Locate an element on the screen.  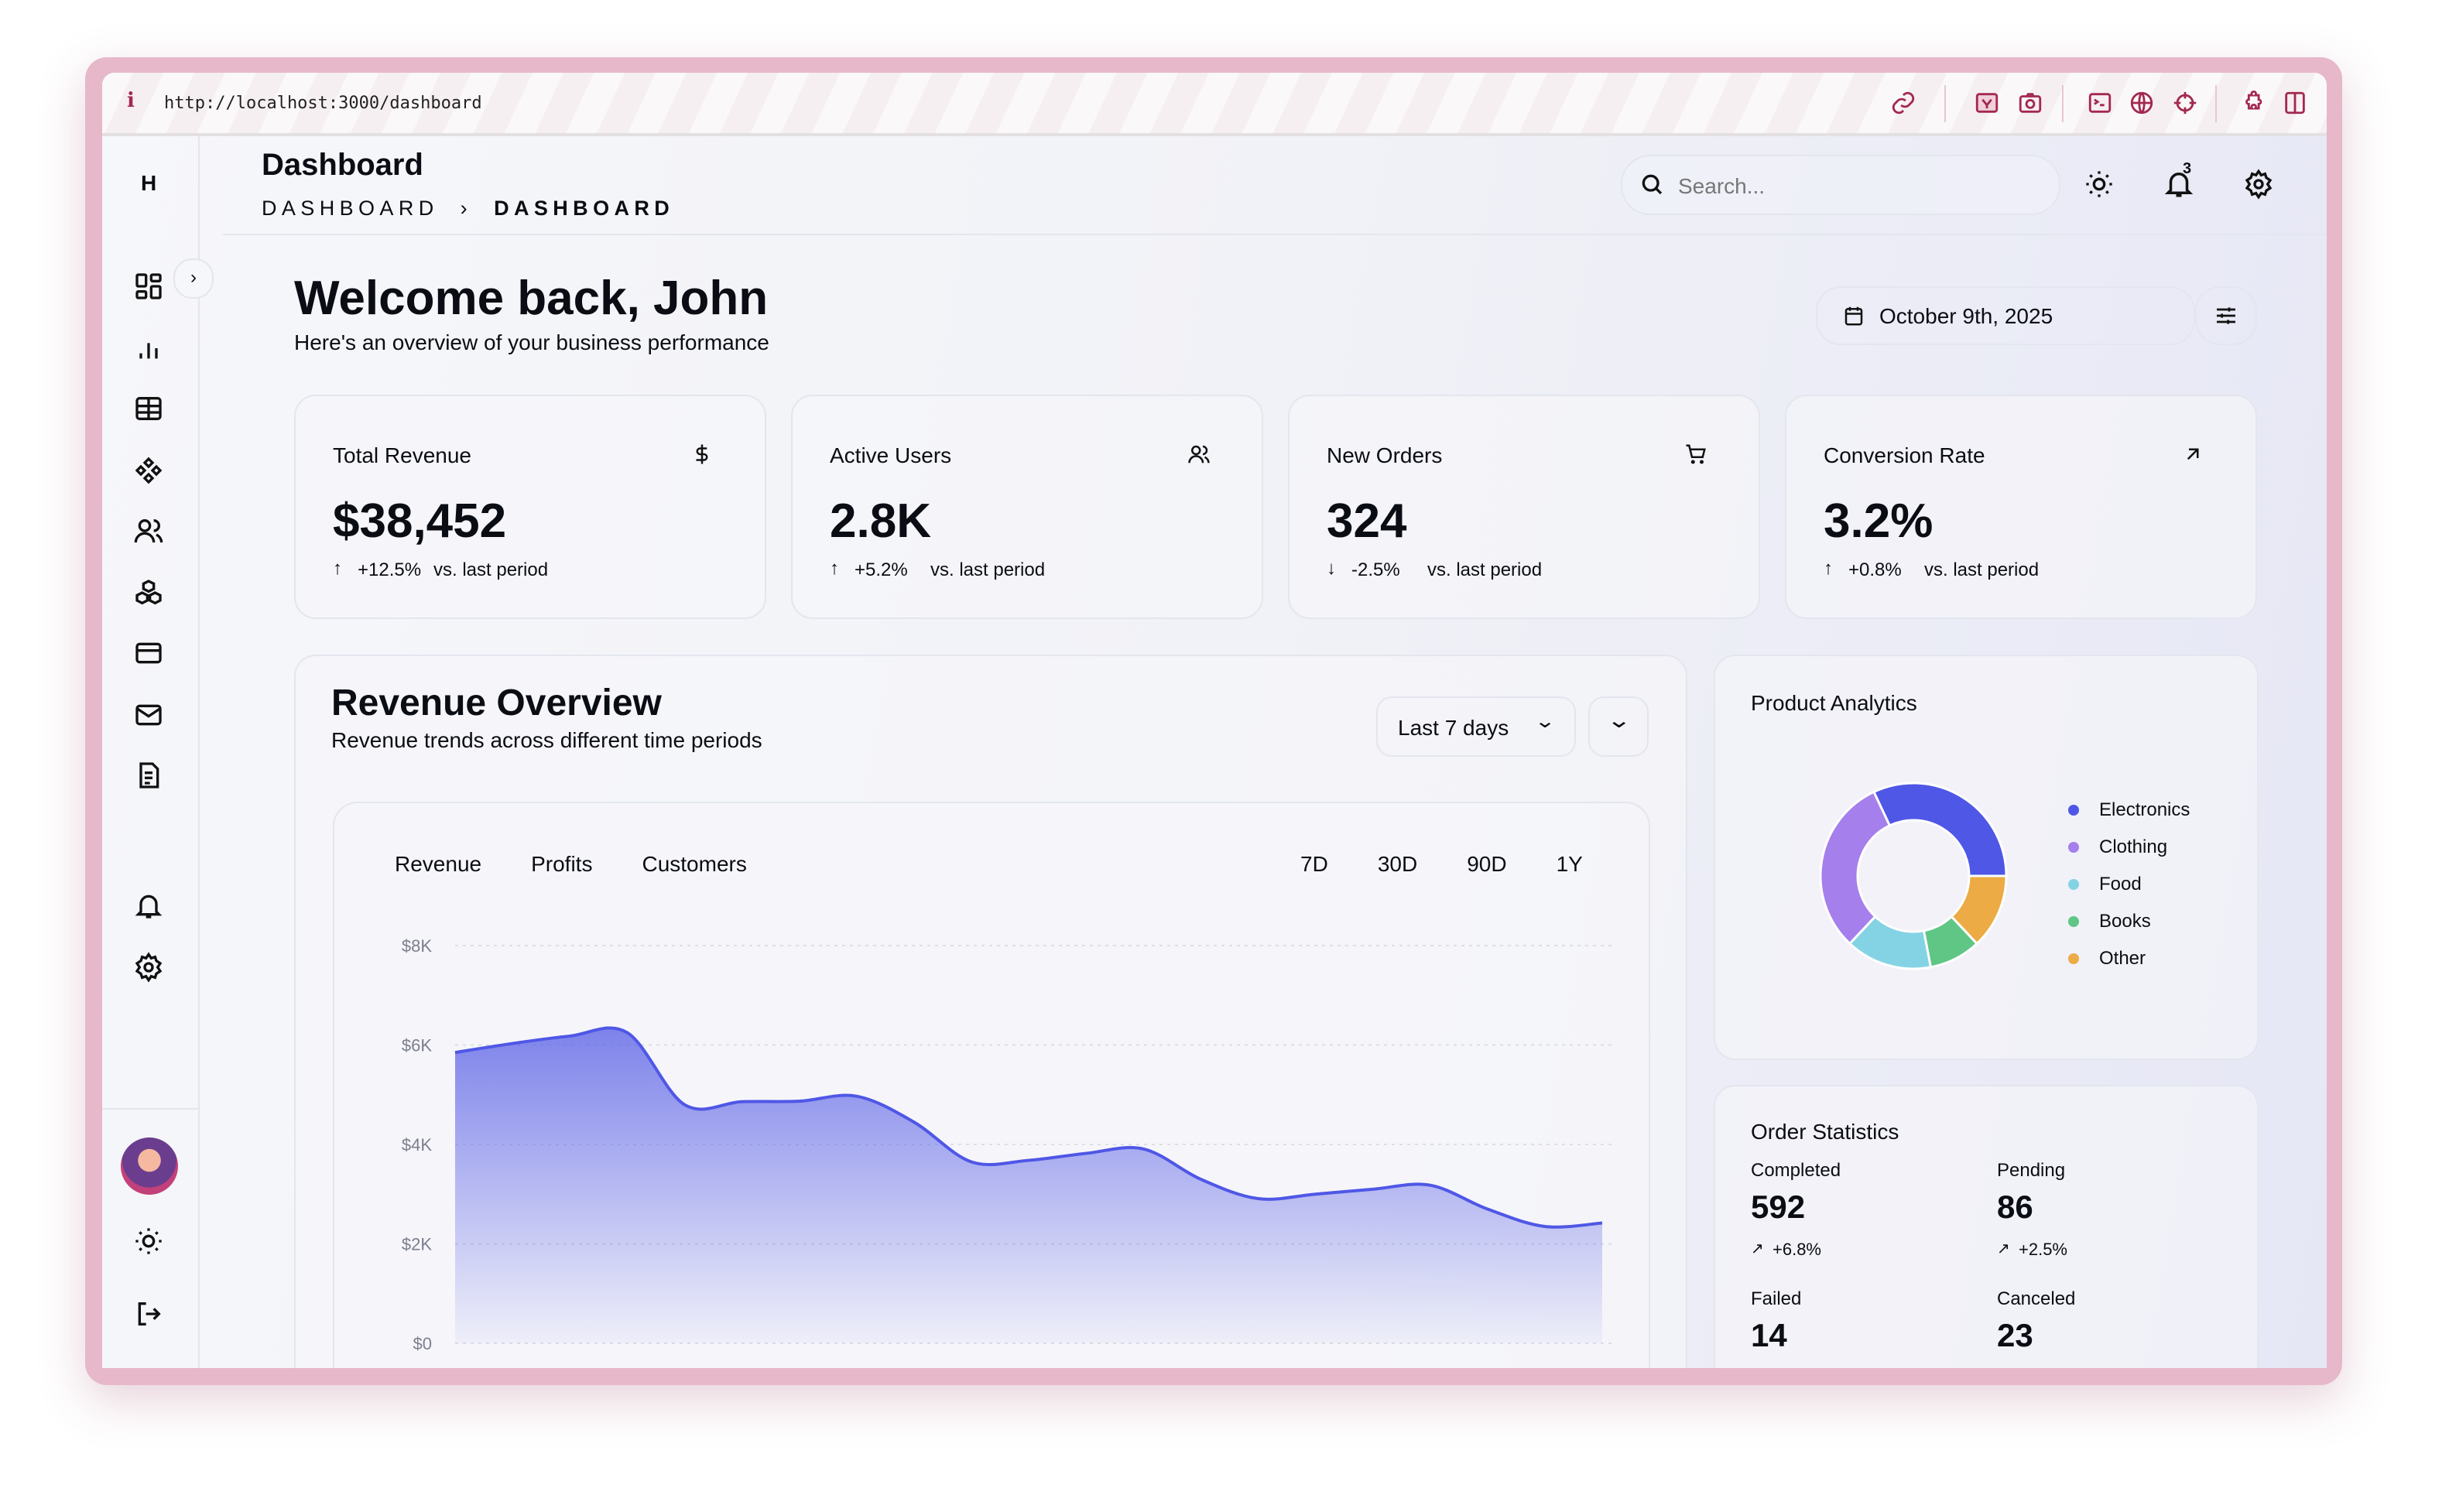
donut-legend: Electronics Clothing Food Books Other is located at coordinates (2129, 884).